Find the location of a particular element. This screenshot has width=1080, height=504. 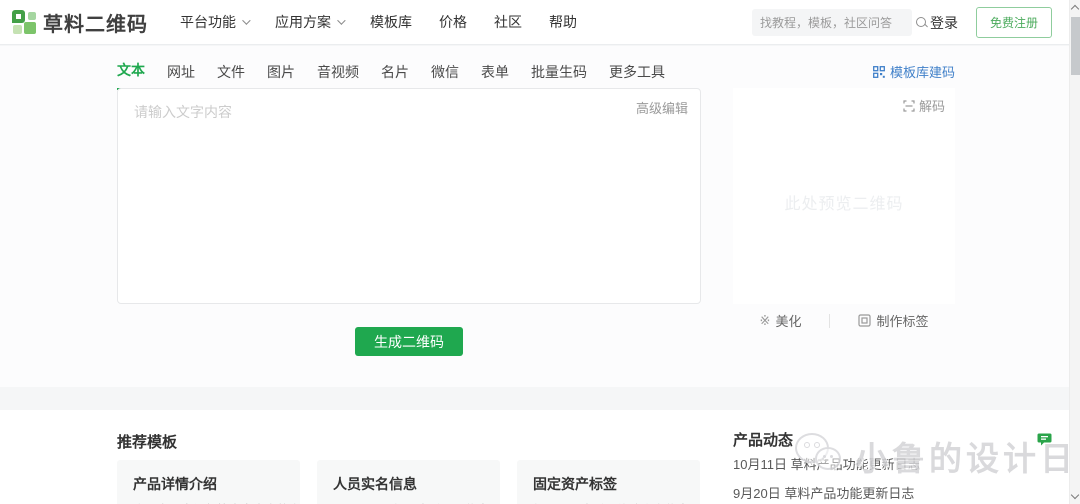

decode-link: 解码 is located at coordinates (924, 105).